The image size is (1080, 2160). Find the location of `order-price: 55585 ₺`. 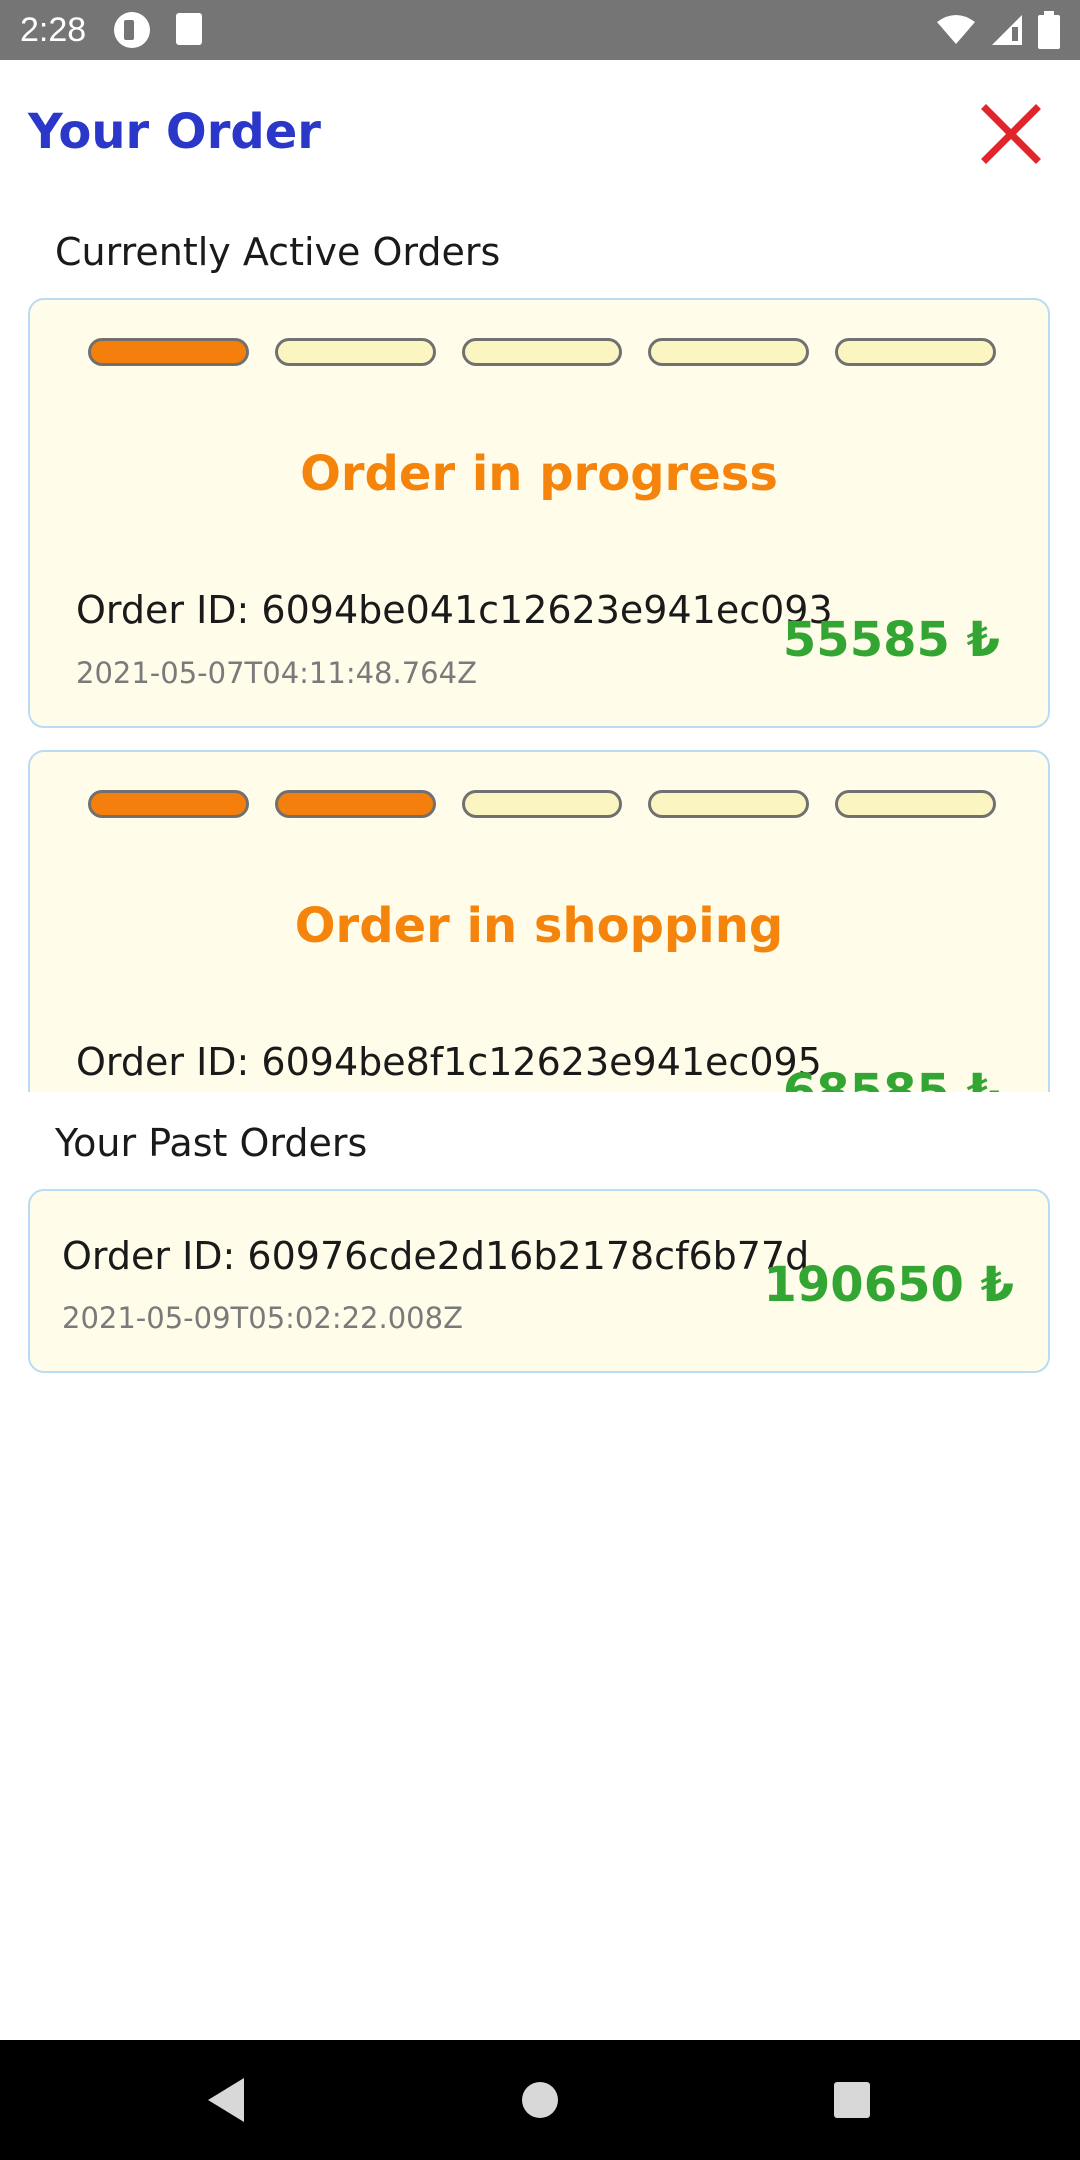

order-price: 55585 ₺ is located at coordinates (891, 640).